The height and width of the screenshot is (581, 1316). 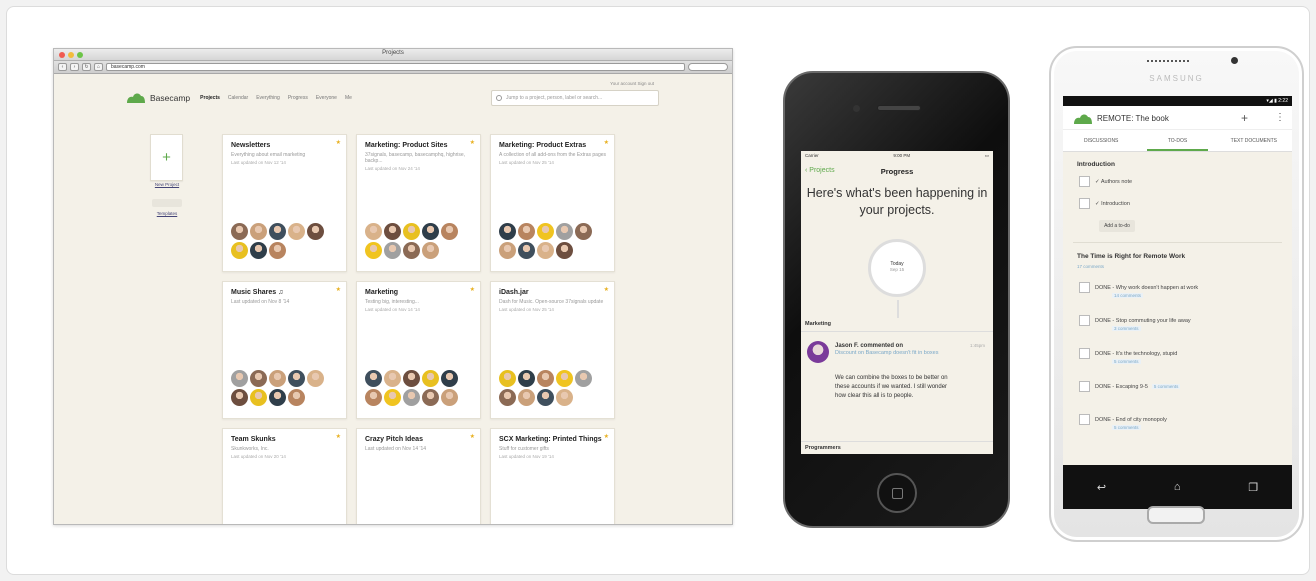 I want to click on todo-list-title: The Time is Right for Remote Work, so click(x=1131, y=256).